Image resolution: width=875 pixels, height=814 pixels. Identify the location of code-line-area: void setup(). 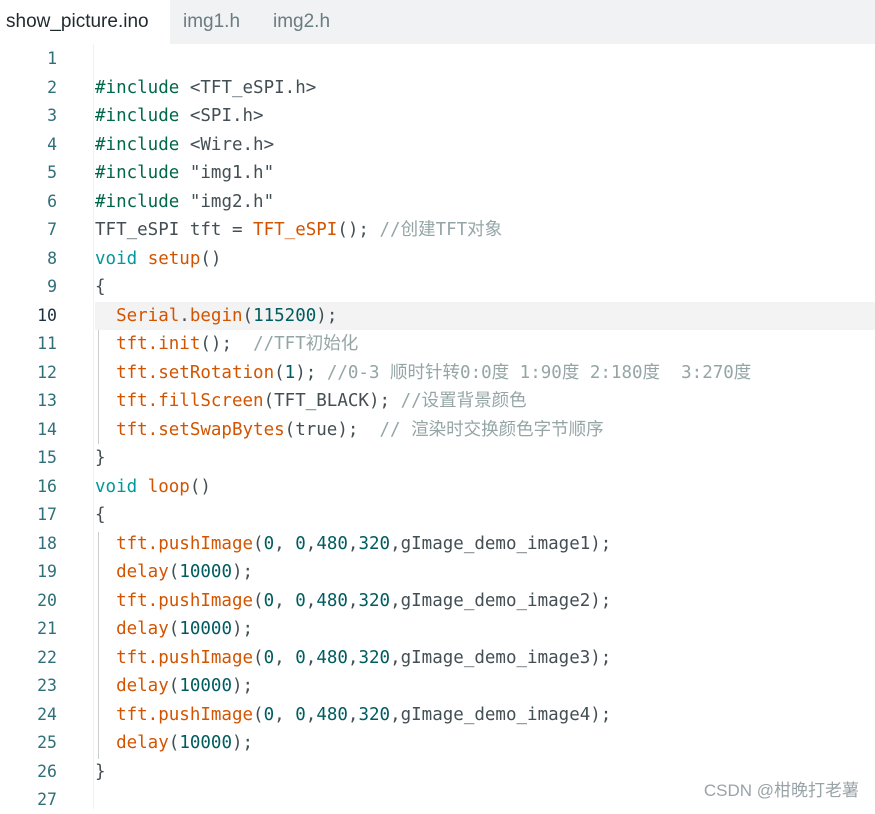
(485, 259).